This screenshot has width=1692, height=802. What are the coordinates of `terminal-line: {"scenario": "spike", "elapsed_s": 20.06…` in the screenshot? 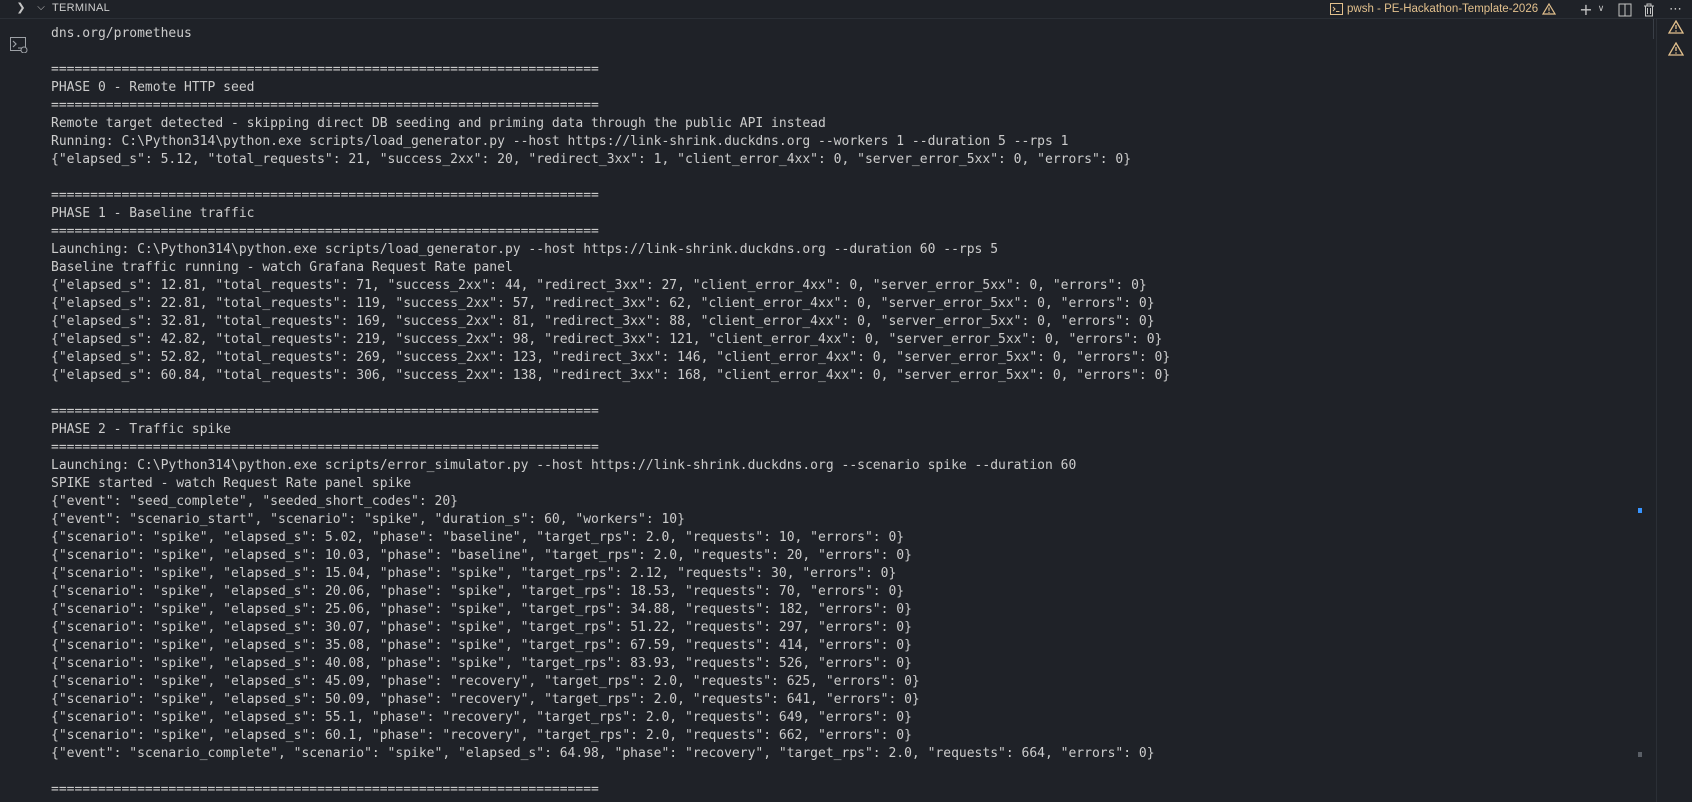 It's located at (478, 591).